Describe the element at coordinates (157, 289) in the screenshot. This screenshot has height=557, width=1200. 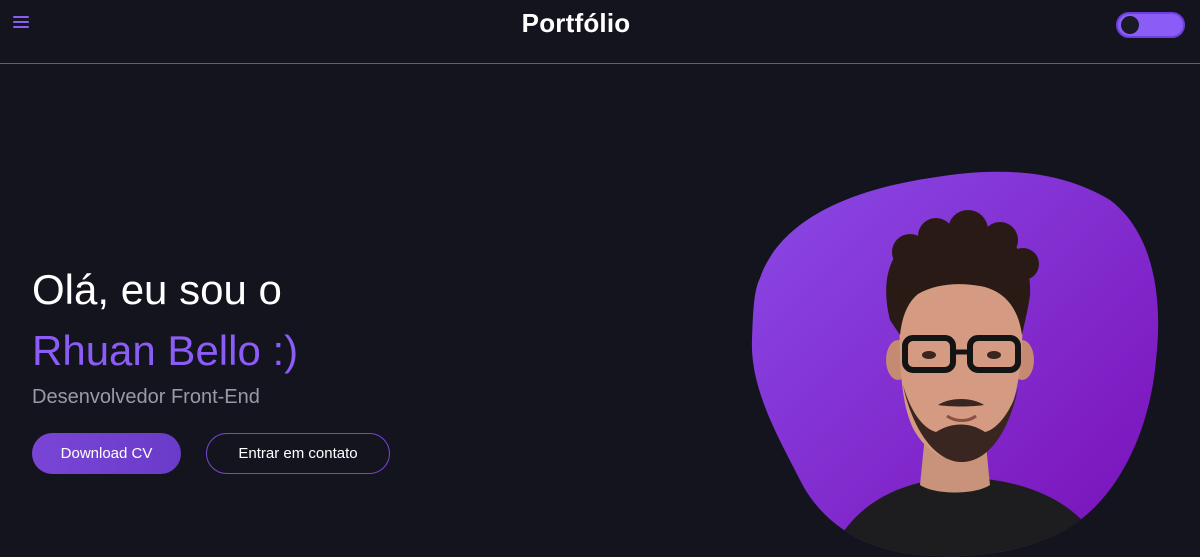
I see `hero-greeting: Olá, eu sou o` at that location.